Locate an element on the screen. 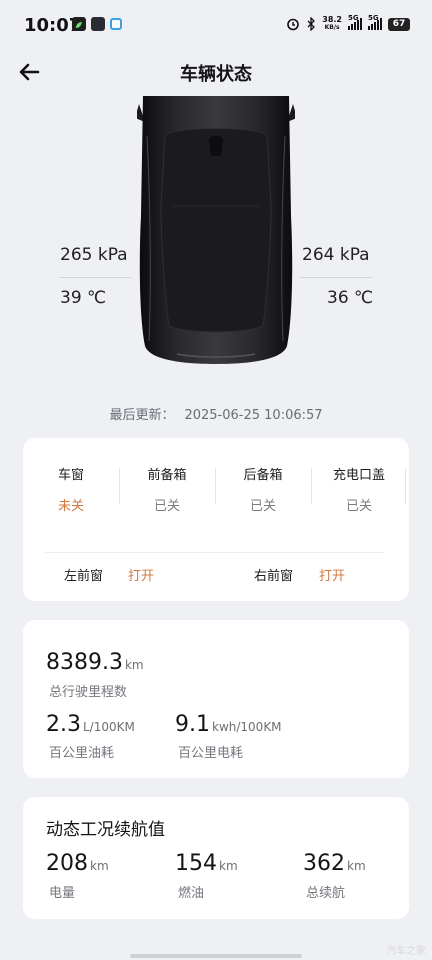 The image size is (432, 960). status-item-trunk: 后备箱 已关 is located at coordinates (263, 489).